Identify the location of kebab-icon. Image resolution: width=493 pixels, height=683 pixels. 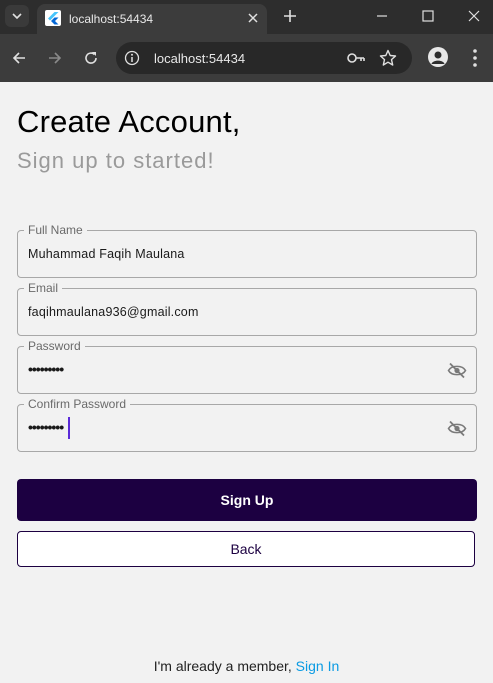
(475, 58).